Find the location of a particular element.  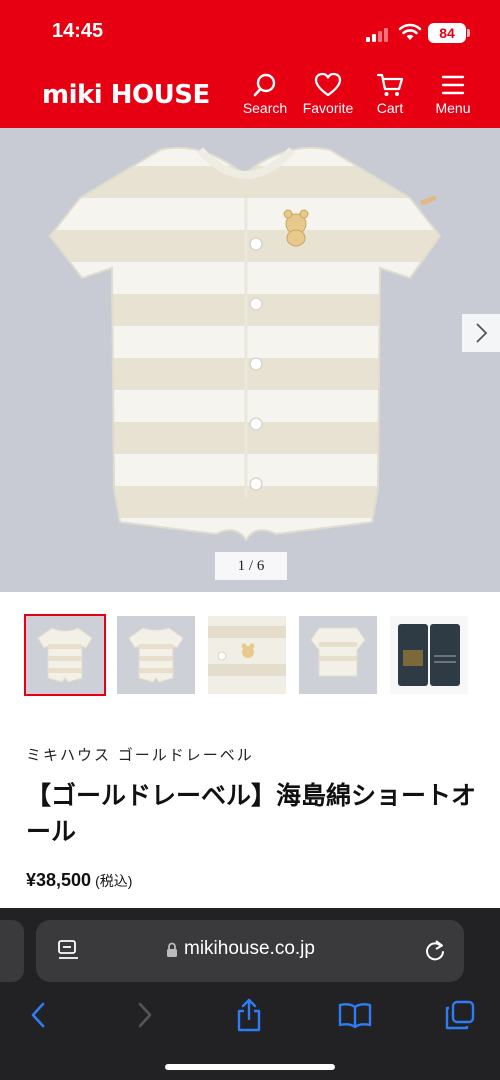

battery-indicator: 84 is located at coordinates (447, 33).